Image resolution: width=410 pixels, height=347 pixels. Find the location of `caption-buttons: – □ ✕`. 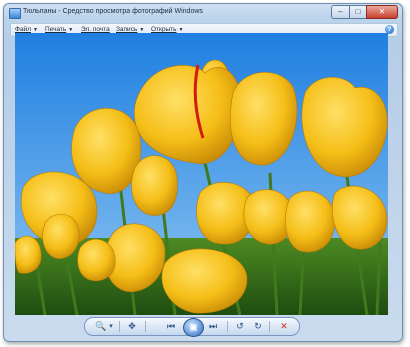

caption-buttons: – □ ✕ is located at coordinates (364, 12).